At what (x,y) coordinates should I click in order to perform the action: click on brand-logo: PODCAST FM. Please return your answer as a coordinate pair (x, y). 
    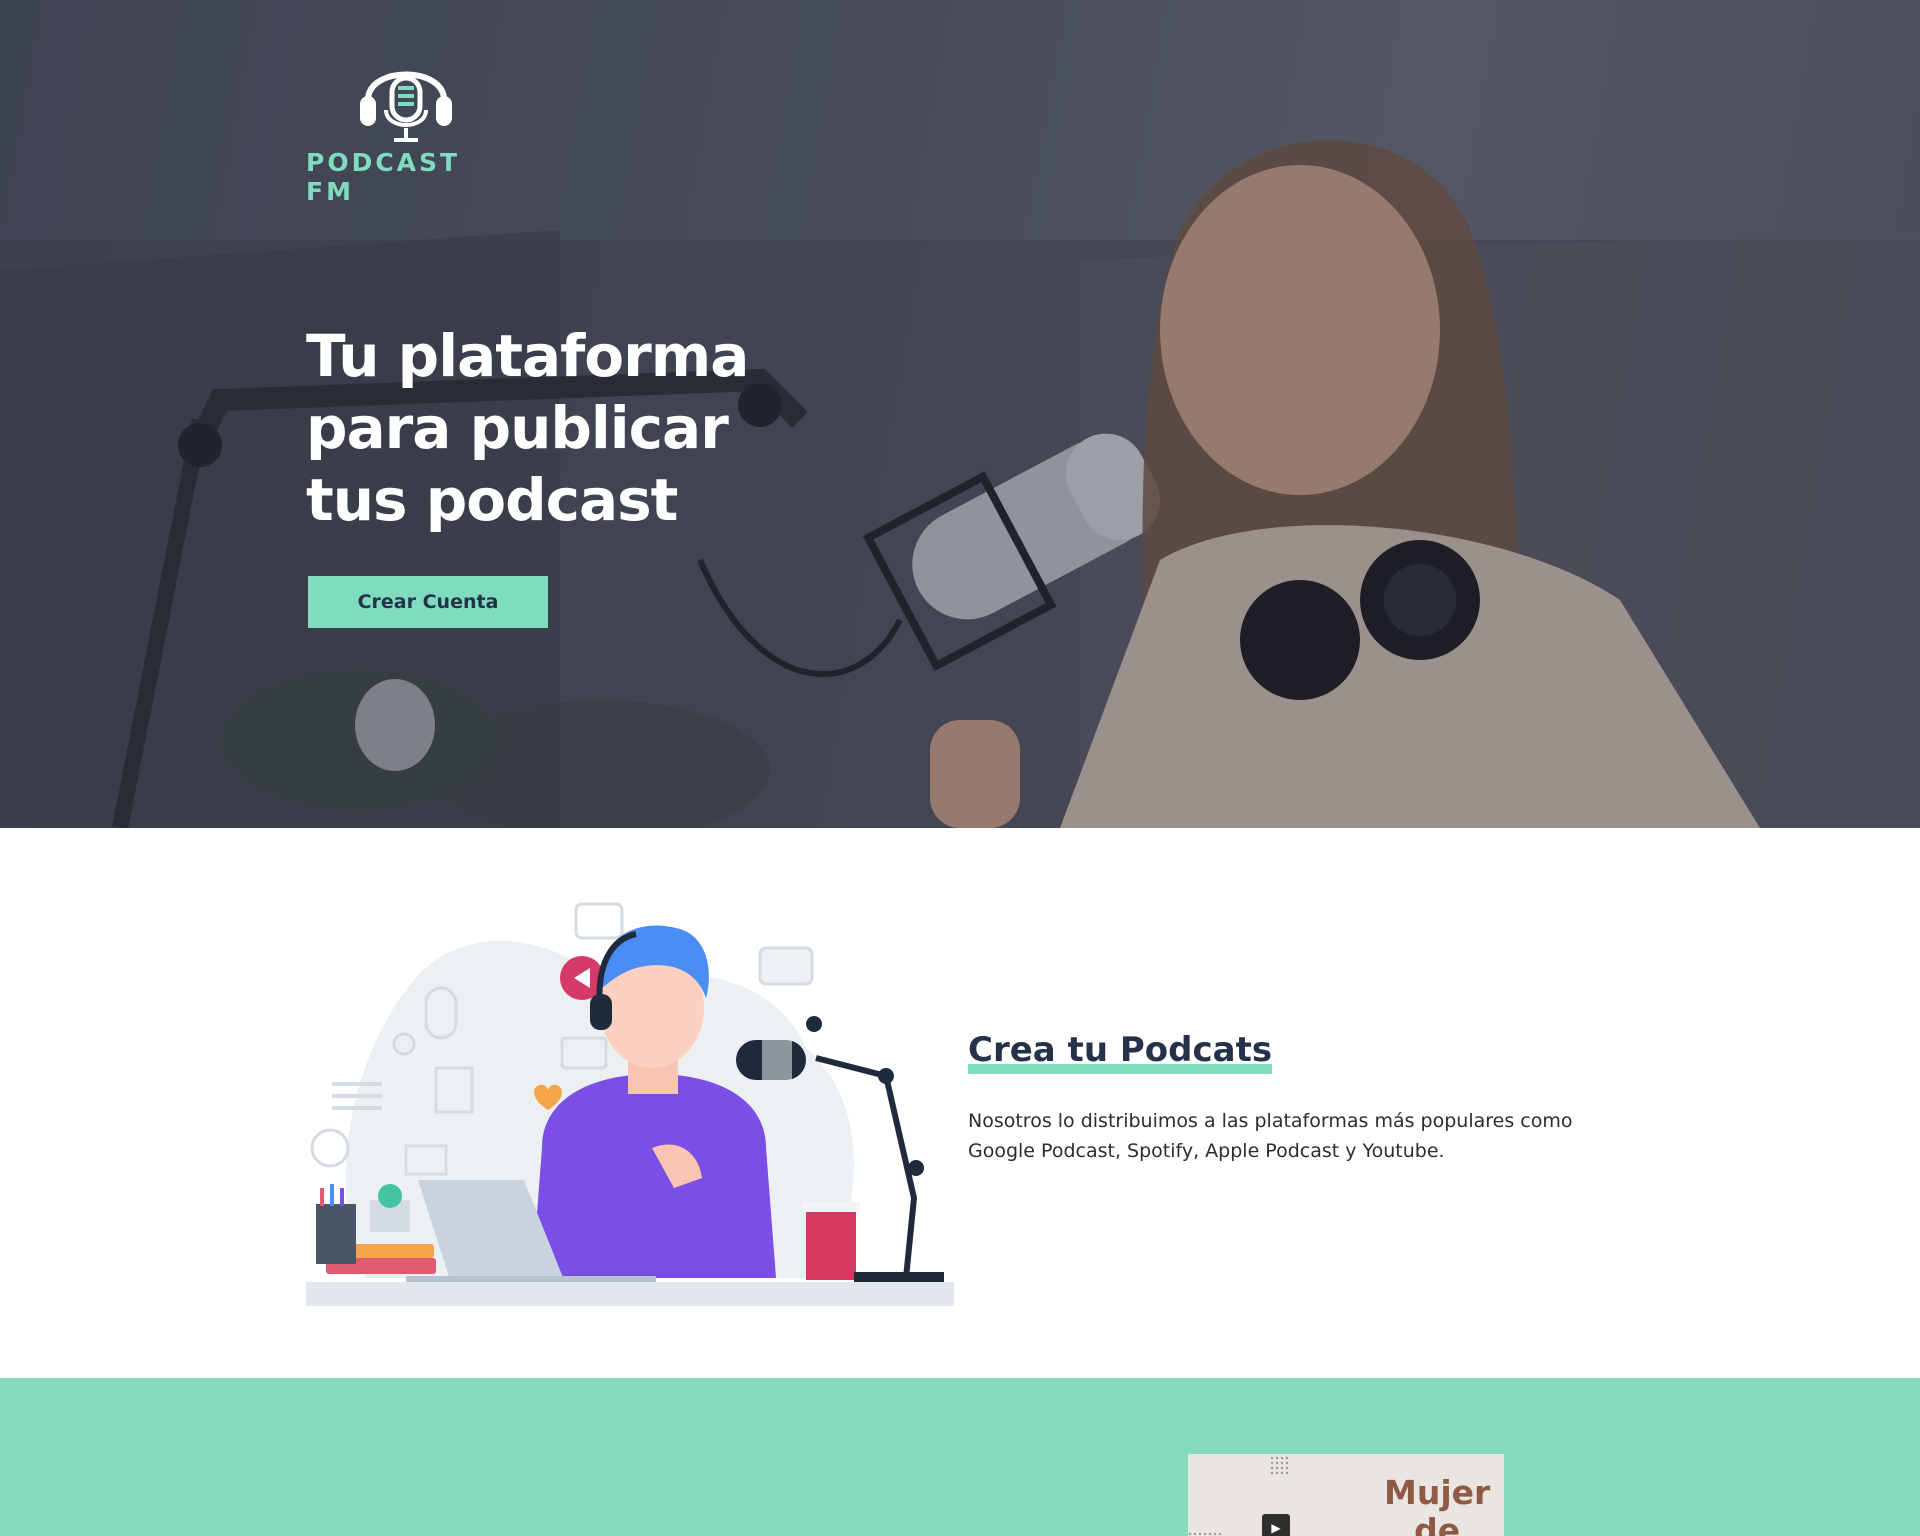
    Looking at the image, I should click on (411, 127).